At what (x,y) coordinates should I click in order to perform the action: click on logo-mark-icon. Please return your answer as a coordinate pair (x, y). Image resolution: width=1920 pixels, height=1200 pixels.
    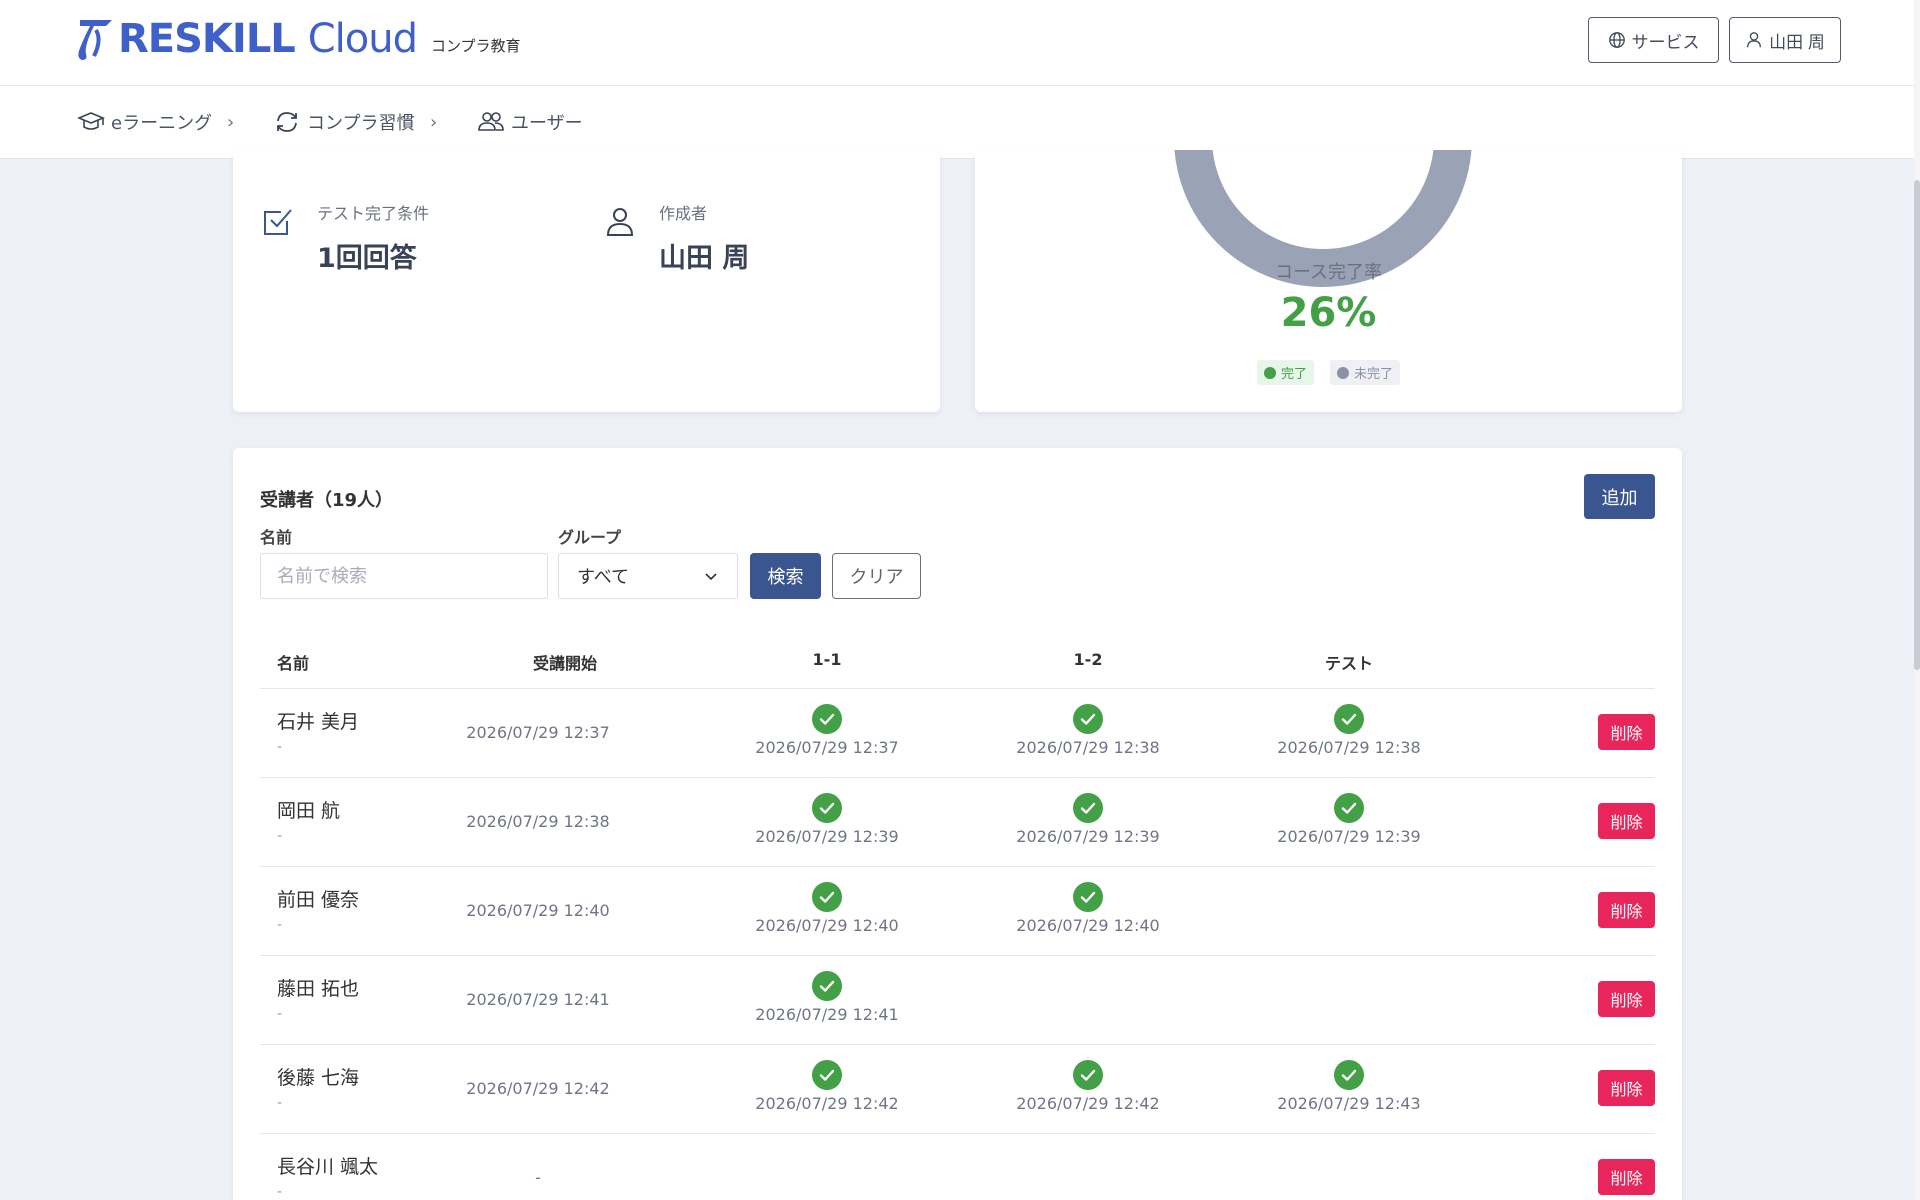
    Looking at the image, I should click on (95, 40).